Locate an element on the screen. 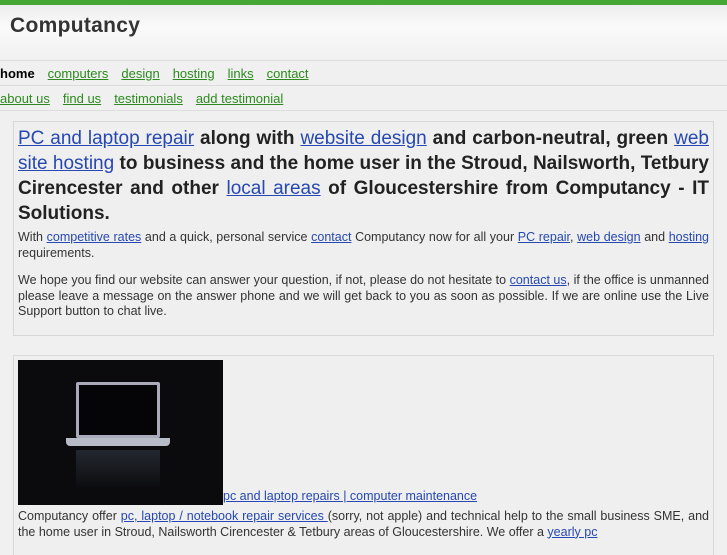 This screenshot has height=555, width=727. nav-hosting: hosting is located at coordinates (194, 73).